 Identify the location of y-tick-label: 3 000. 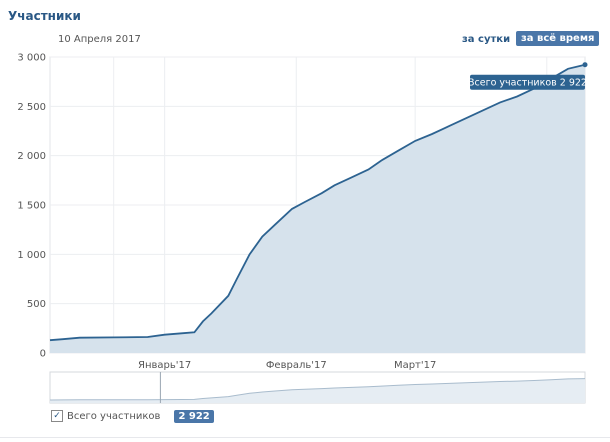
(31, 58).